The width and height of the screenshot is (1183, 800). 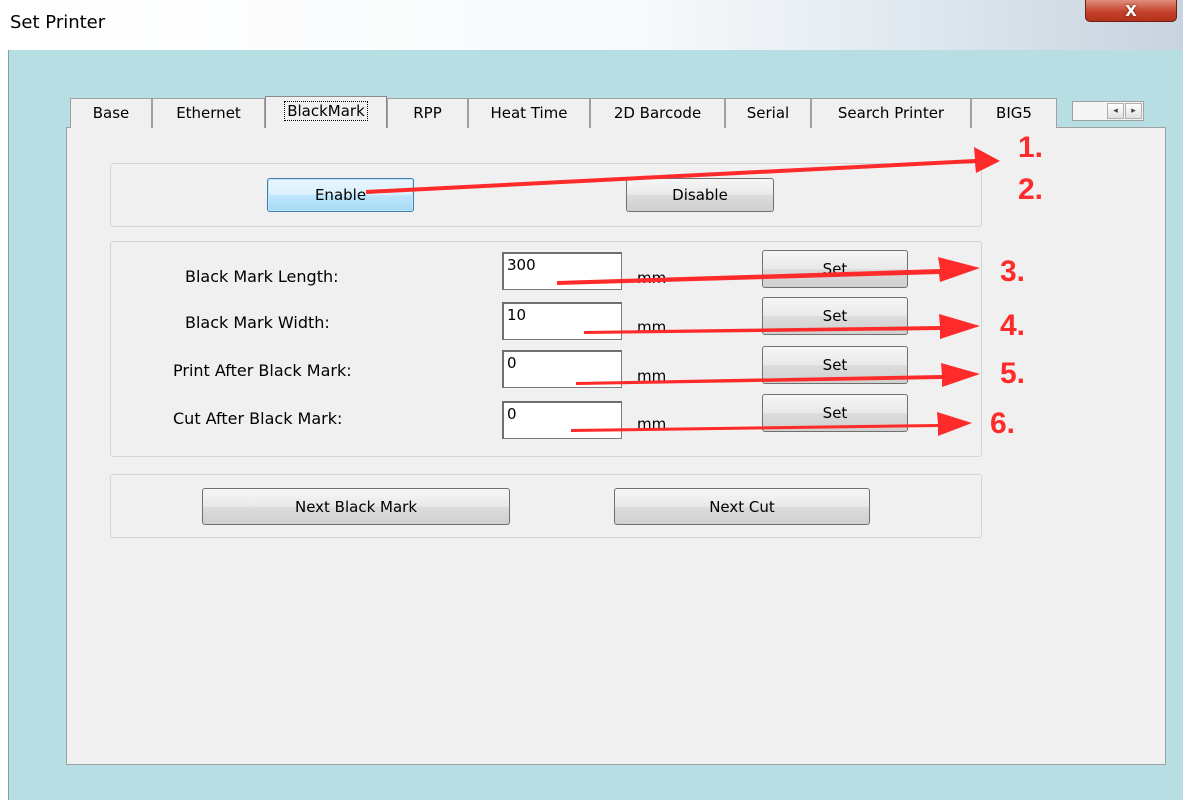 What do you see at coordinates (257, 322) in the screenshot?
I see `black-mark-width-label: Black Mark Width:` at bounding box center [257, 322].